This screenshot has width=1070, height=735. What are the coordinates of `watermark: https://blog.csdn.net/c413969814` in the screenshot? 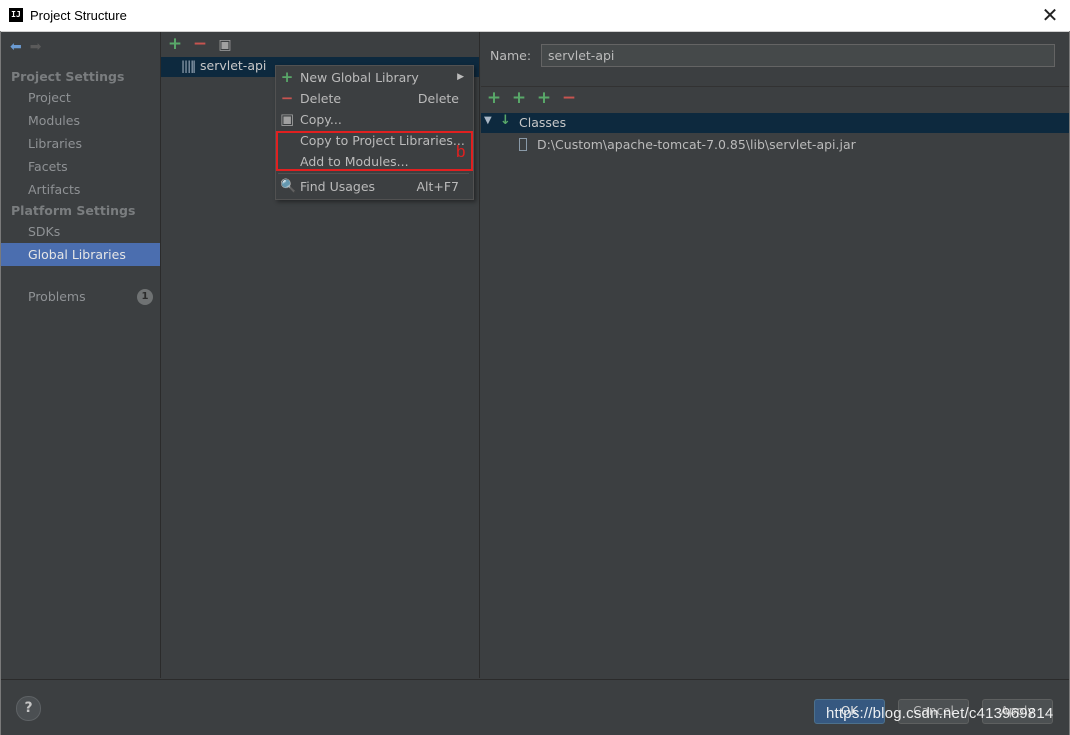 It's located at (940, 713).